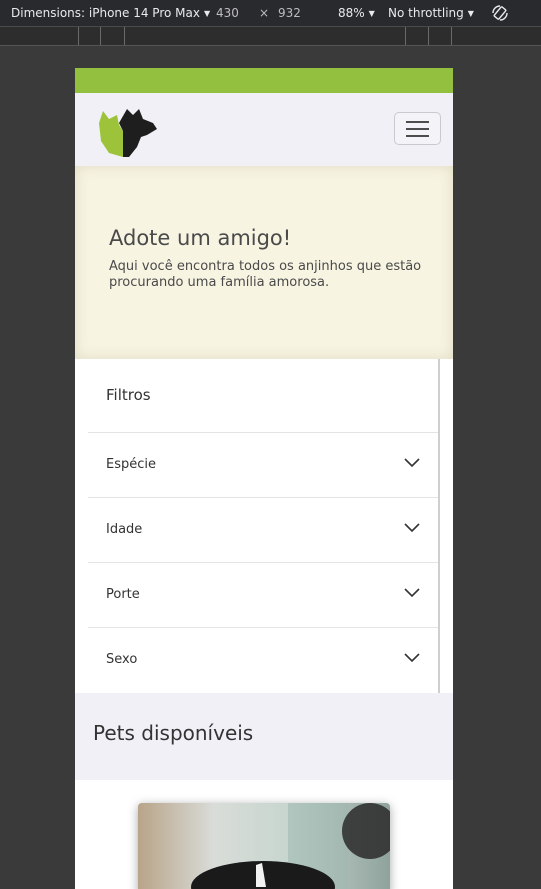  What do you see at coordinates (351, 13) in the screenshot?
I see `zoom-label: 88%` at bounding box center [351, 13].